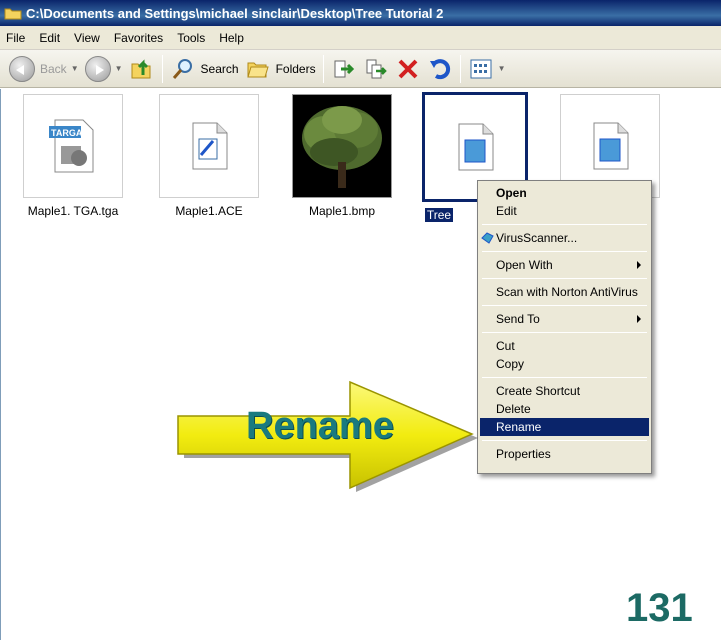 The width and height of the screenshot is (721, 640). I want to click on menu-delete: Delete, so click(564, 409).